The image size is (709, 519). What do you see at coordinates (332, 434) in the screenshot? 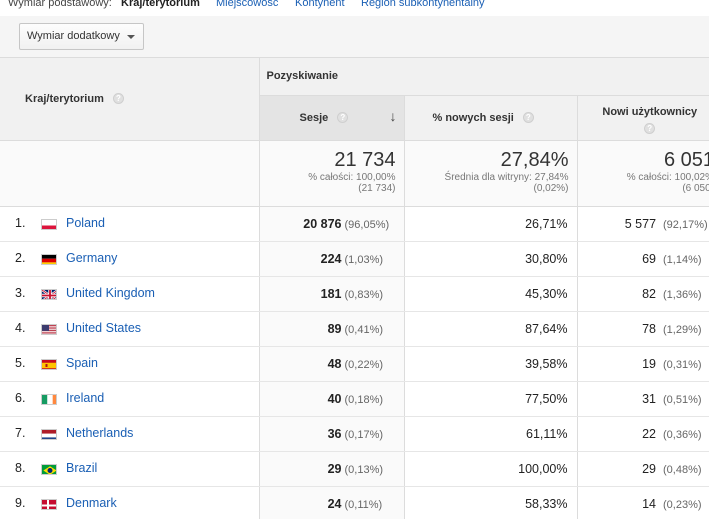
I see `sessions-cell: 36 (0,17%)` at bounding box center [332, 434].